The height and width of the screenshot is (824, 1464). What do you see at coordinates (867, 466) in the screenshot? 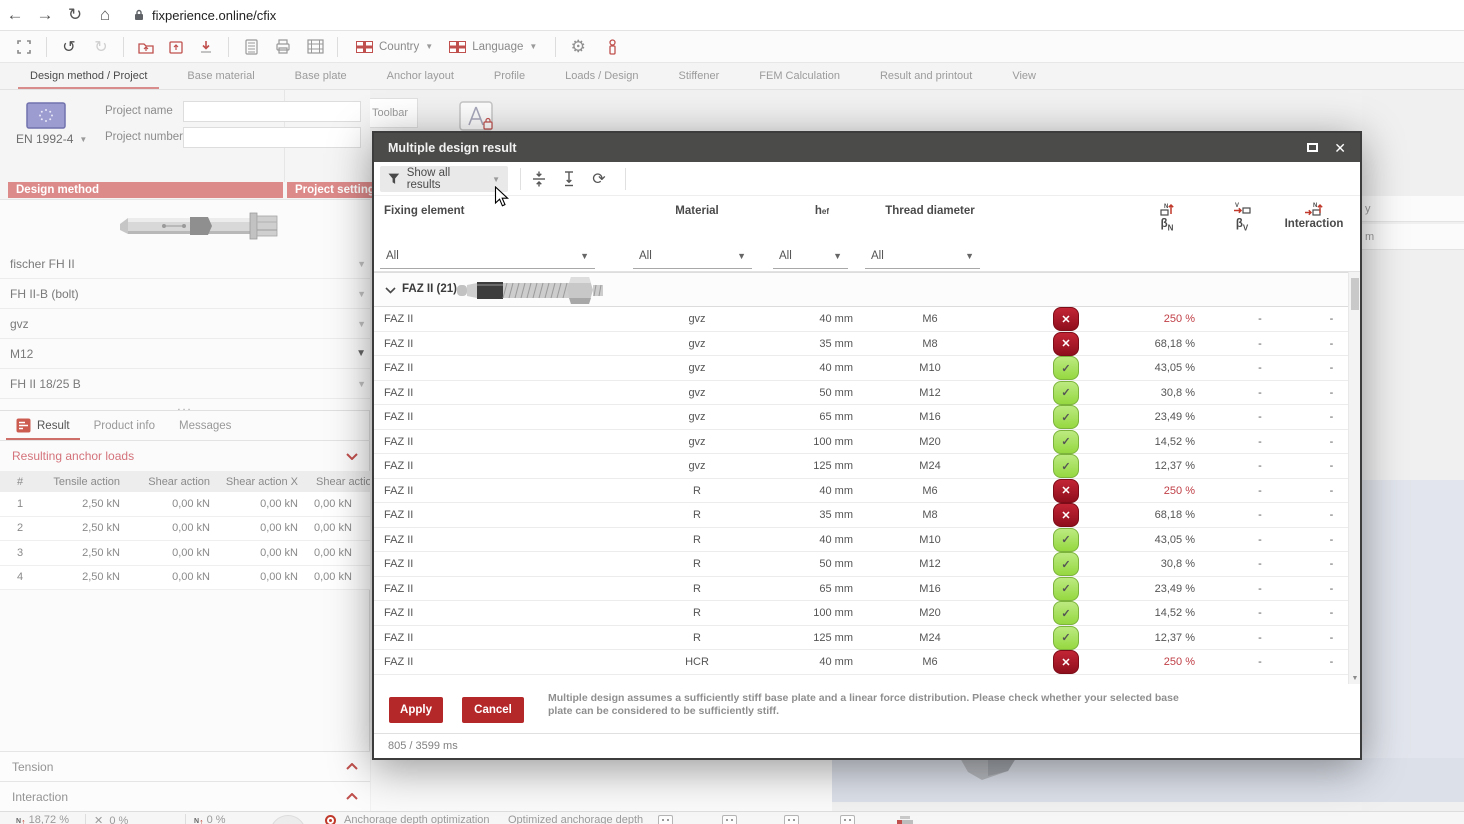
I see `result-row: FAZ II gvz 125 mm M24 12,37 % - -` at bounding box center [867, 466].